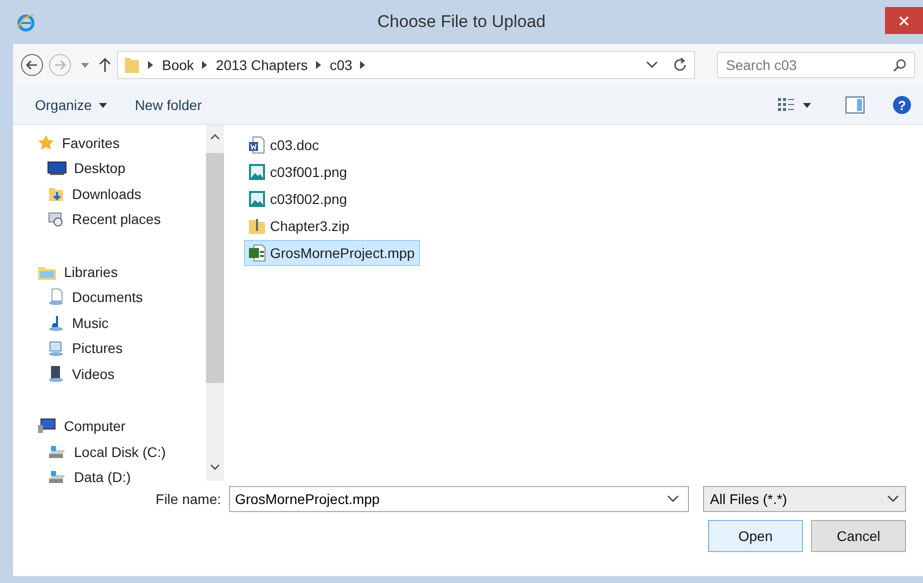  What do you see at coordinates (257, 145) in the screenshot?
I see `word-document-icon` at bounding box center [257, 145].